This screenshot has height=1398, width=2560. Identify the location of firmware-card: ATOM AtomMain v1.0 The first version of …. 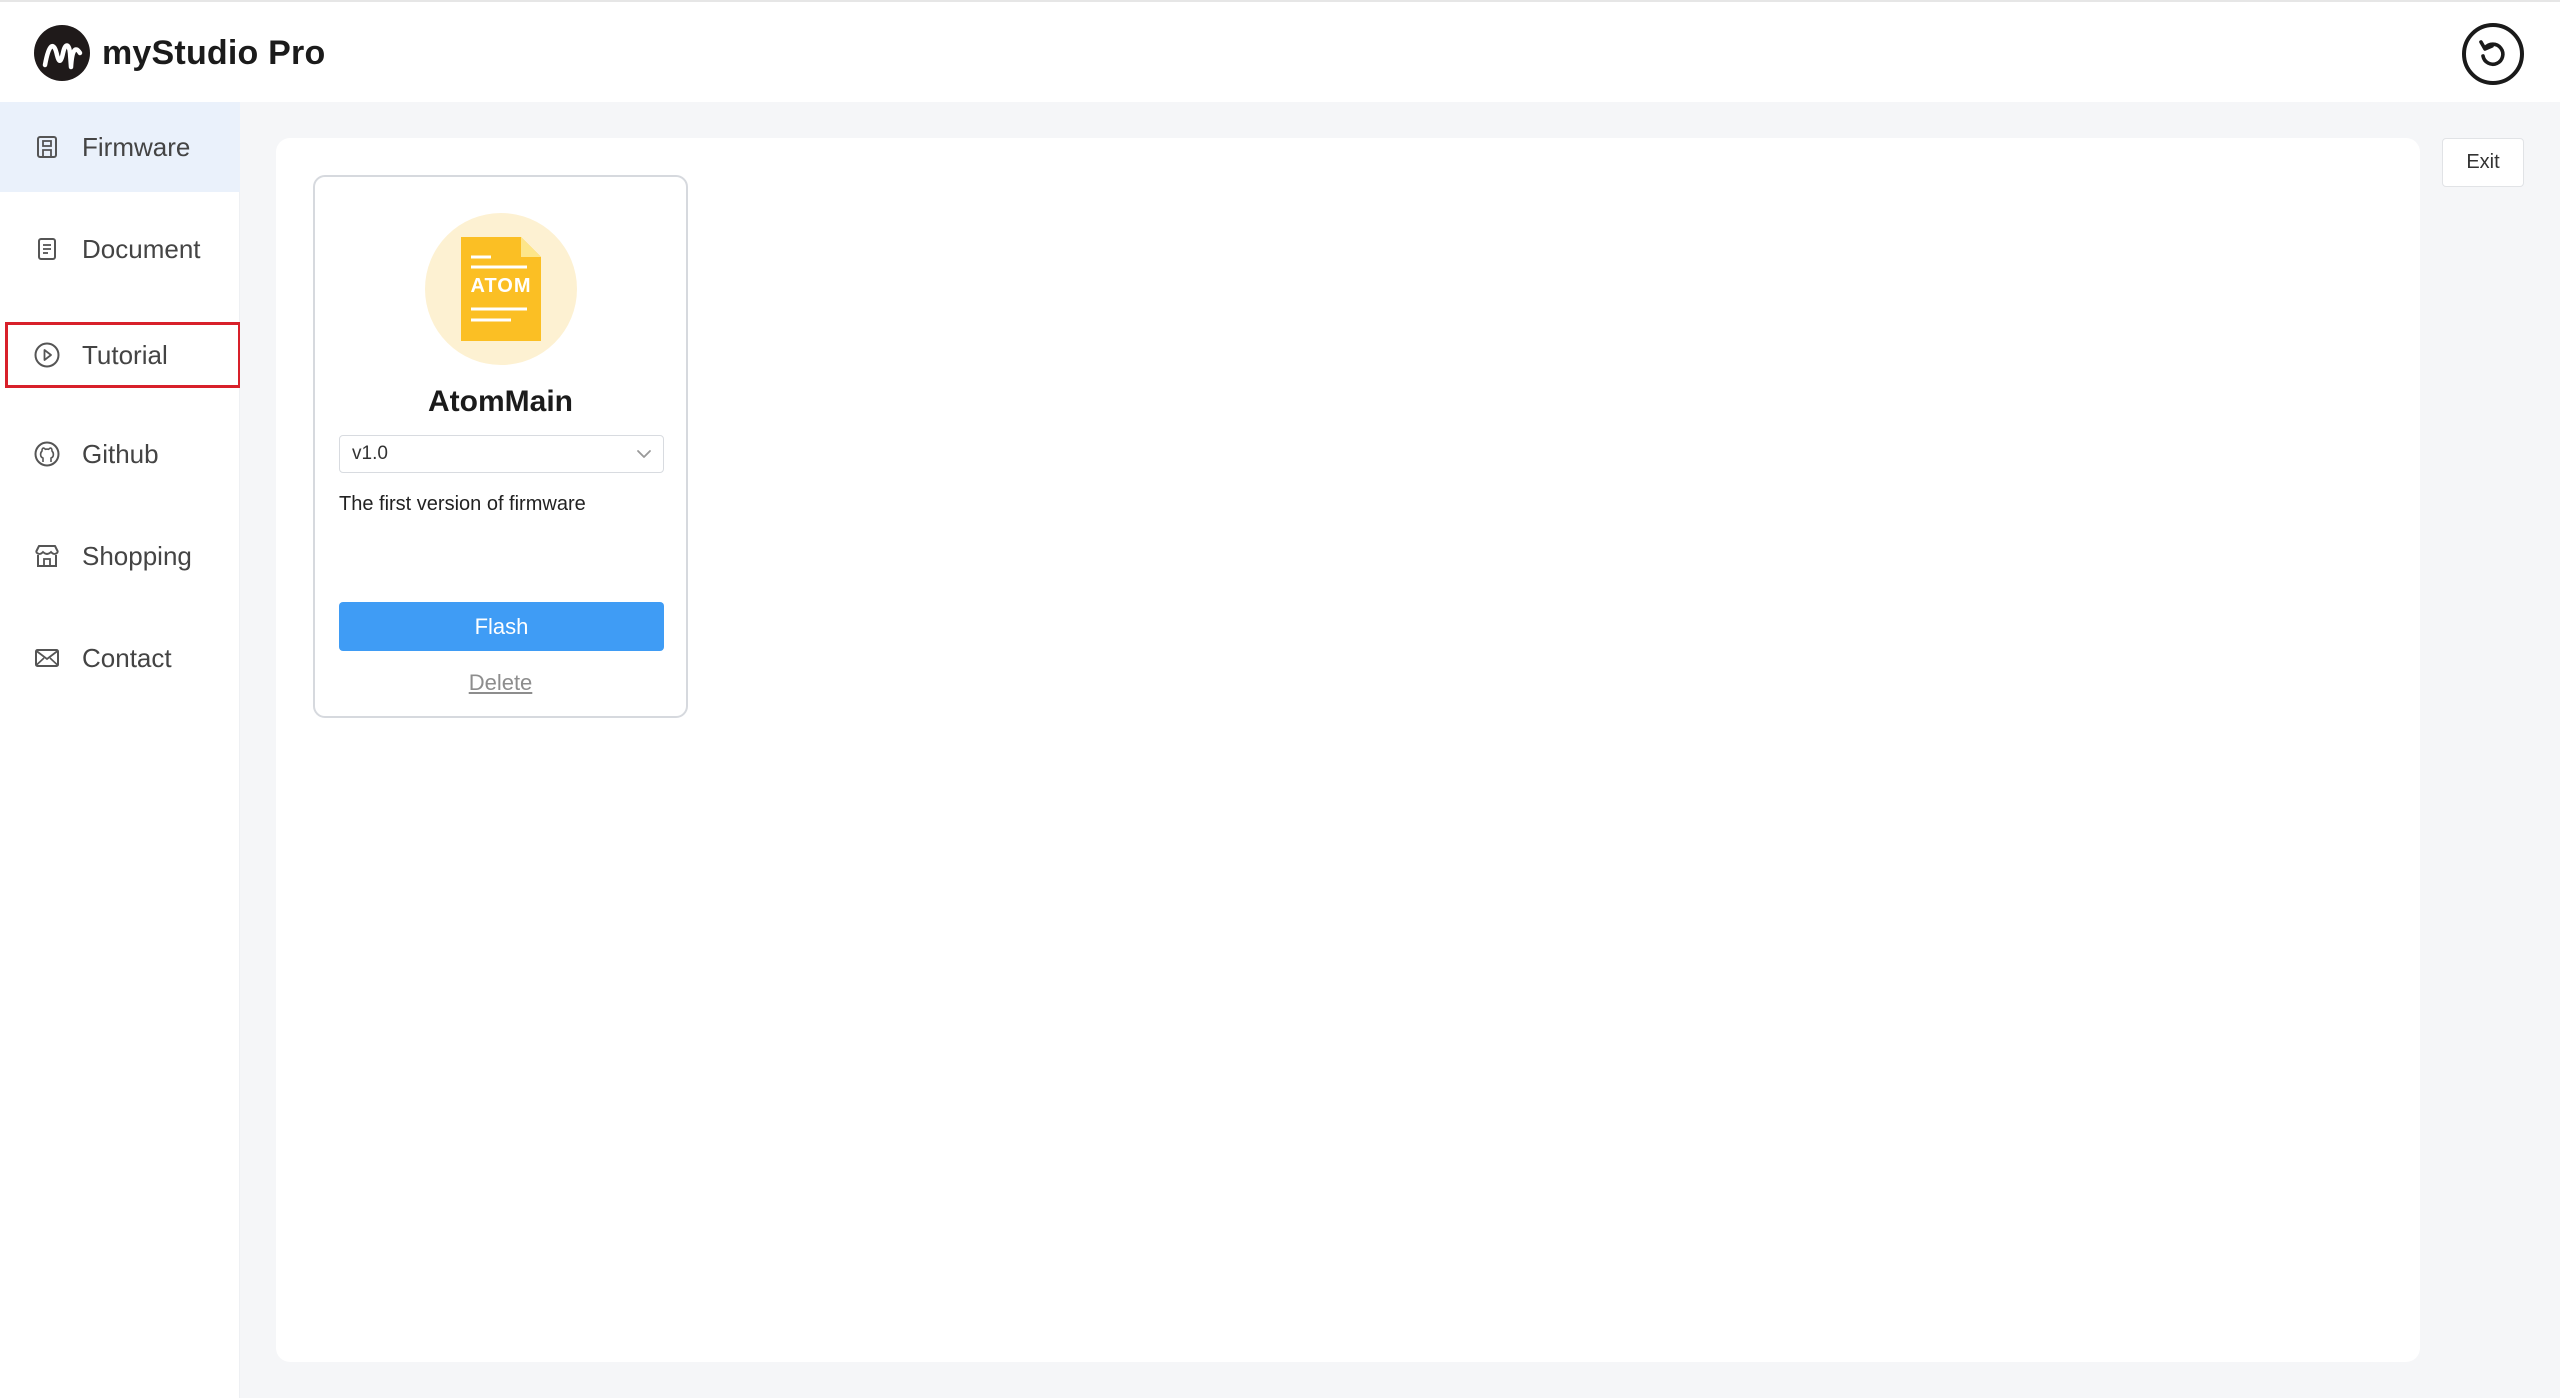
(500, 446).